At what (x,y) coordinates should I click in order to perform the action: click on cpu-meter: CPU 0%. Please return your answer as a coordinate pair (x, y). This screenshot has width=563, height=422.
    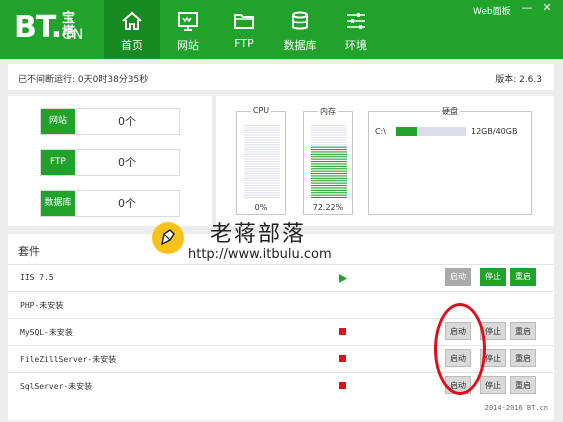
    Looking at the image, I should click on (261, 160).